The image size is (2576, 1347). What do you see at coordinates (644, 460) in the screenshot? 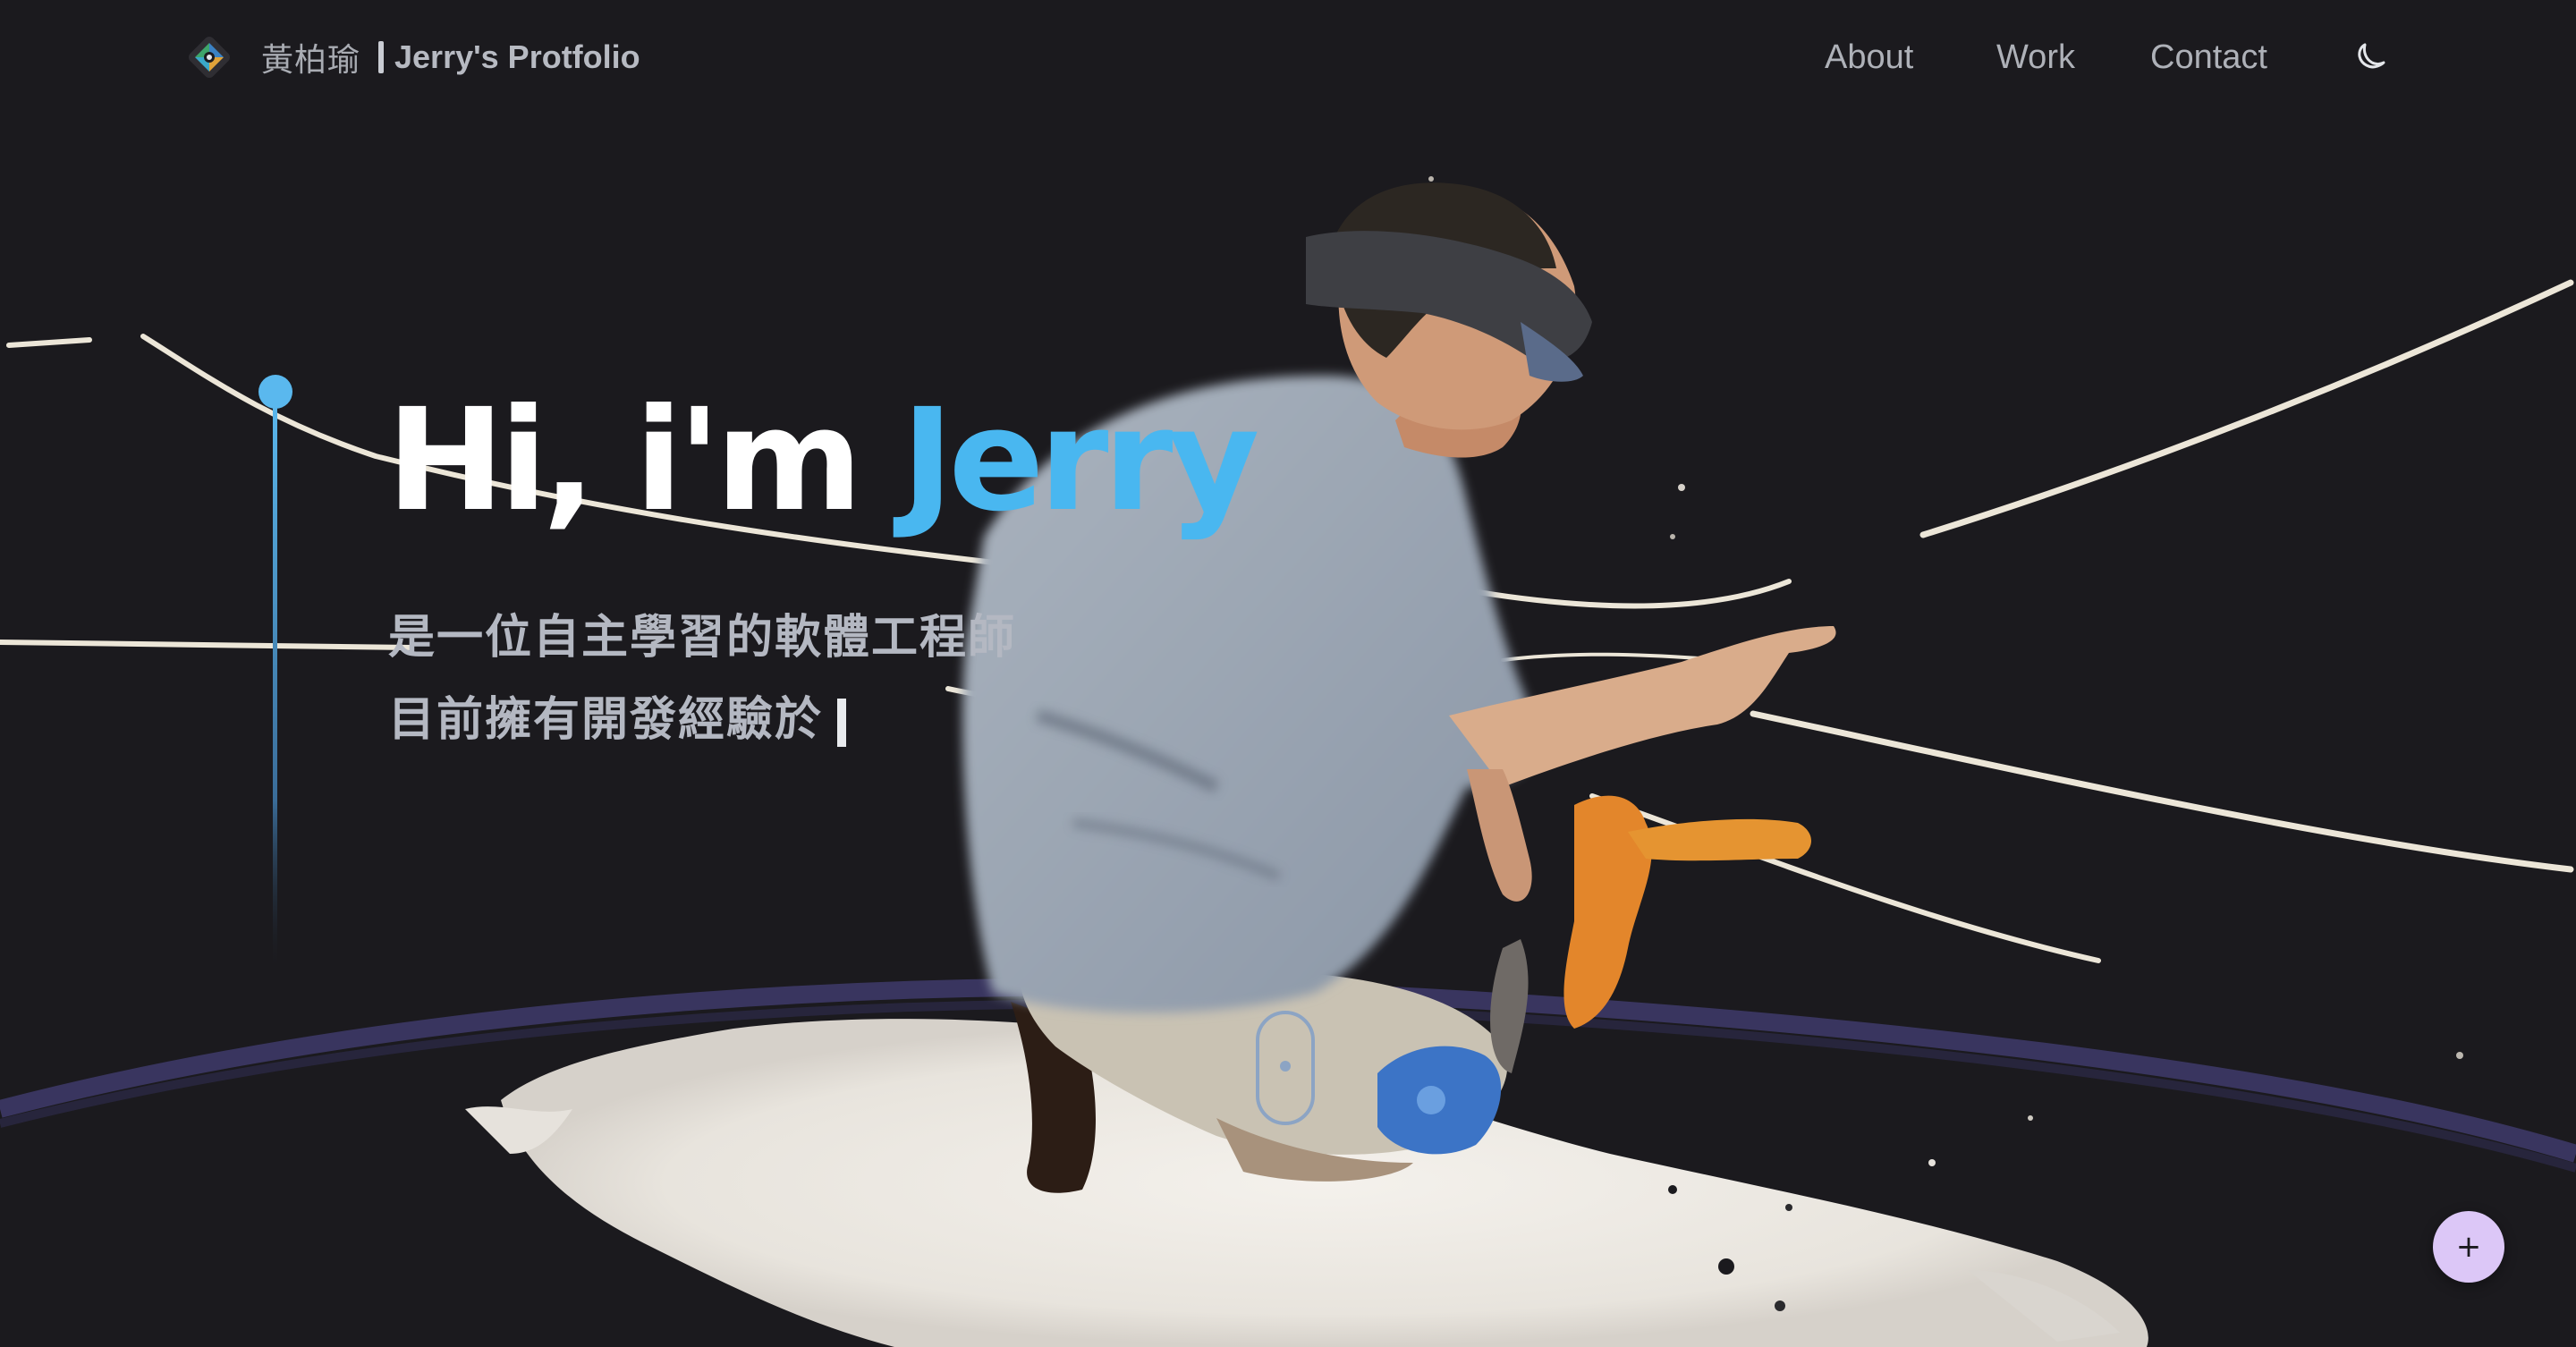
I see `hero-greeting: Hi, i'm` at bounding box center [644, 460].